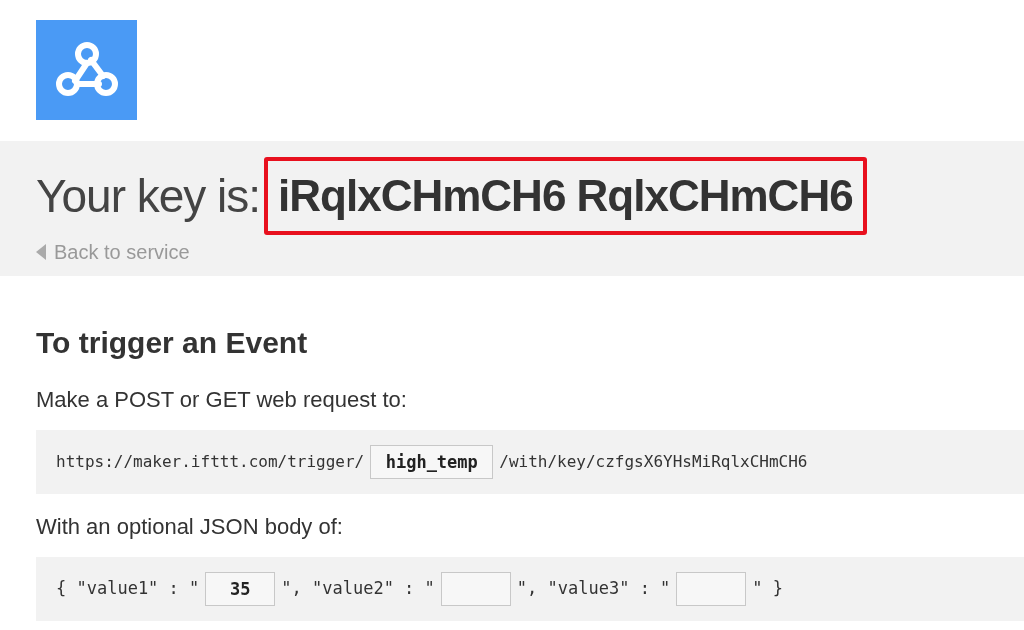 Image resolution: width=1024 pixels, height=630 pixels. What do you see at coordinates (41, 252) in the screenshot?
I see `caret-icon` at bounding box center [41, 252].